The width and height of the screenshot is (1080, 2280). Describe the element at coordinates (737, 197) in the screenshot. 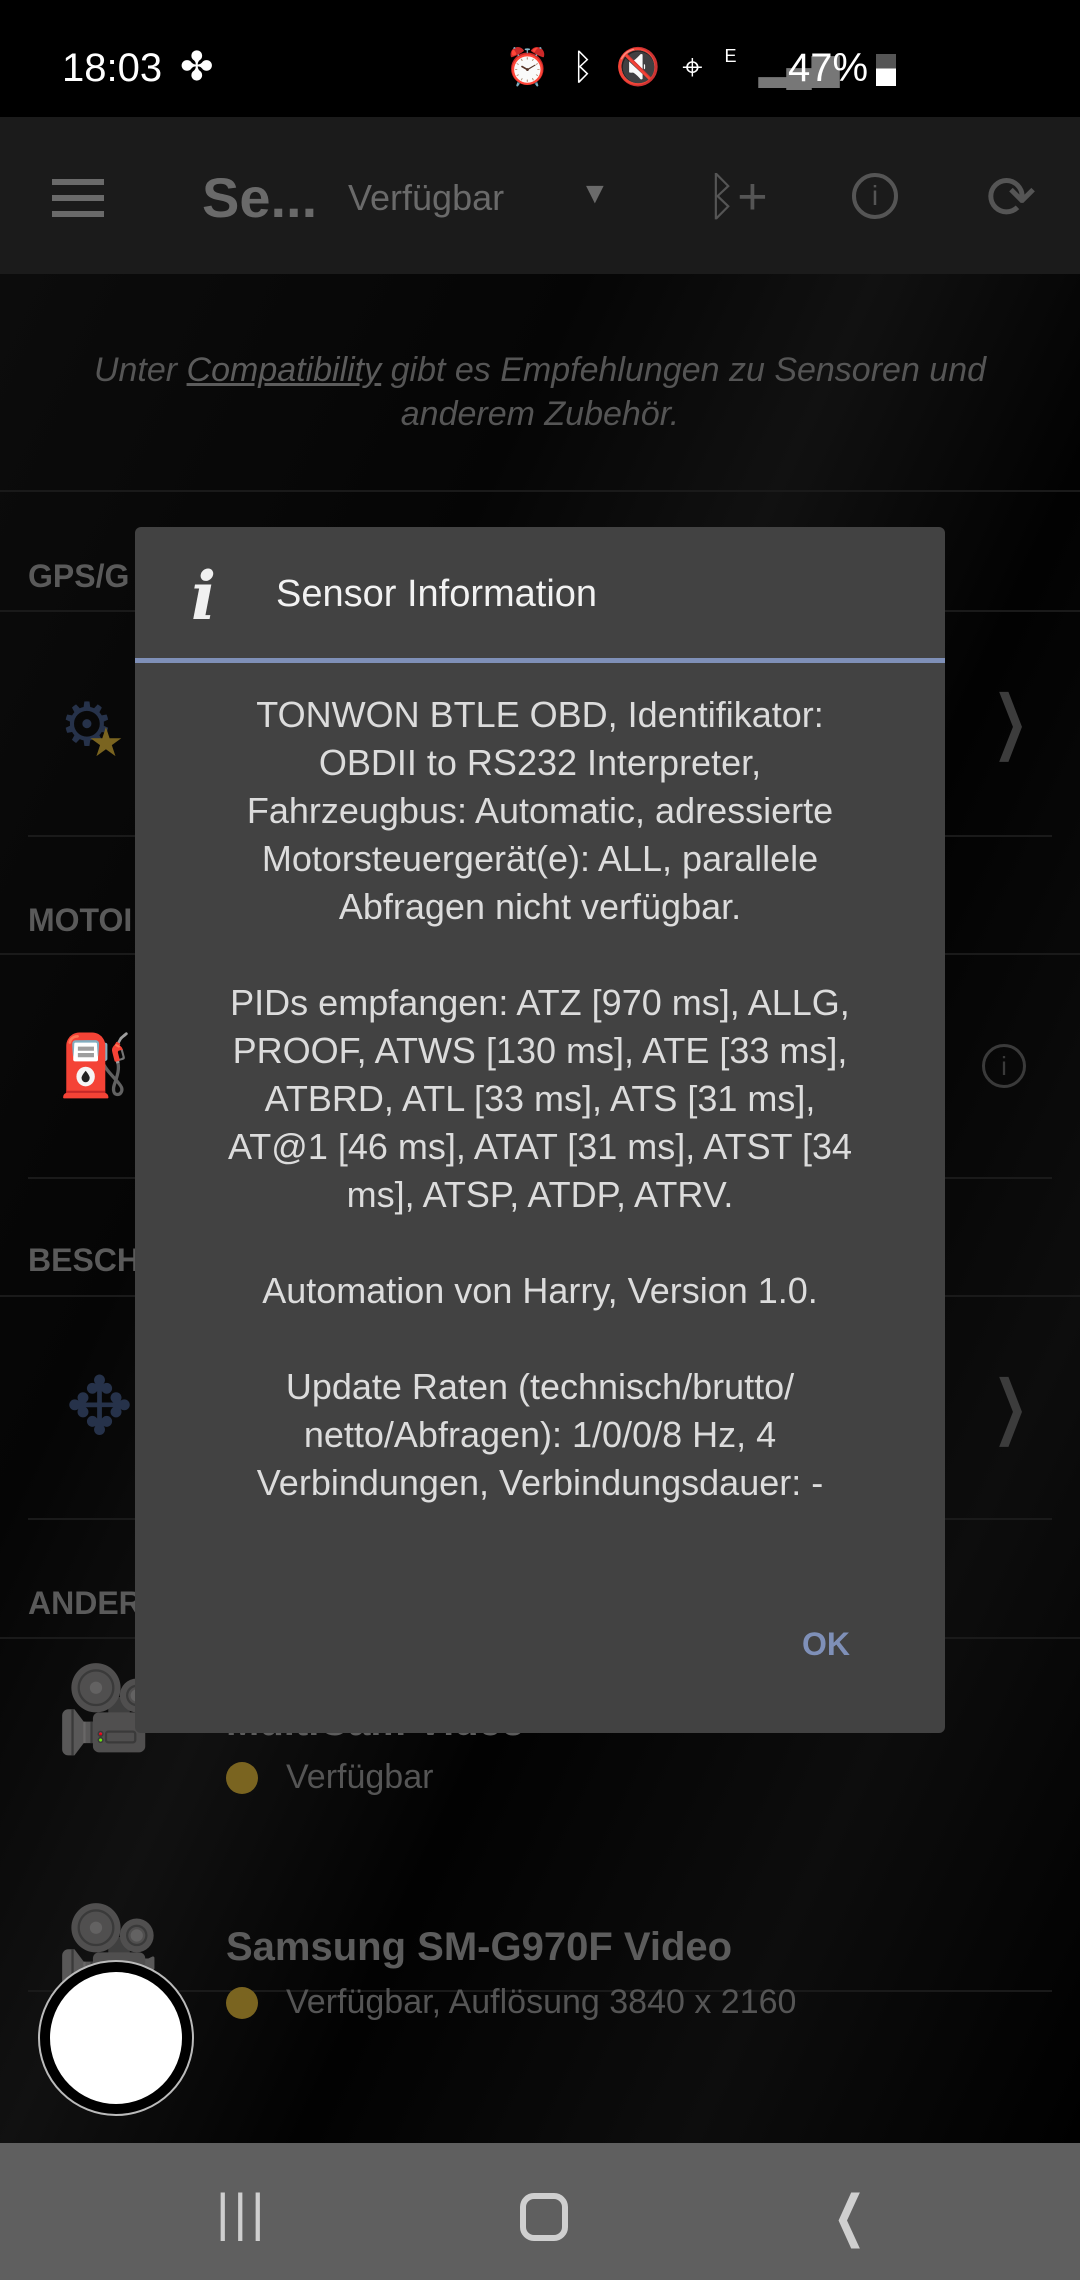

I see `bluetooth-add-icon: ᛒ+` at that location.